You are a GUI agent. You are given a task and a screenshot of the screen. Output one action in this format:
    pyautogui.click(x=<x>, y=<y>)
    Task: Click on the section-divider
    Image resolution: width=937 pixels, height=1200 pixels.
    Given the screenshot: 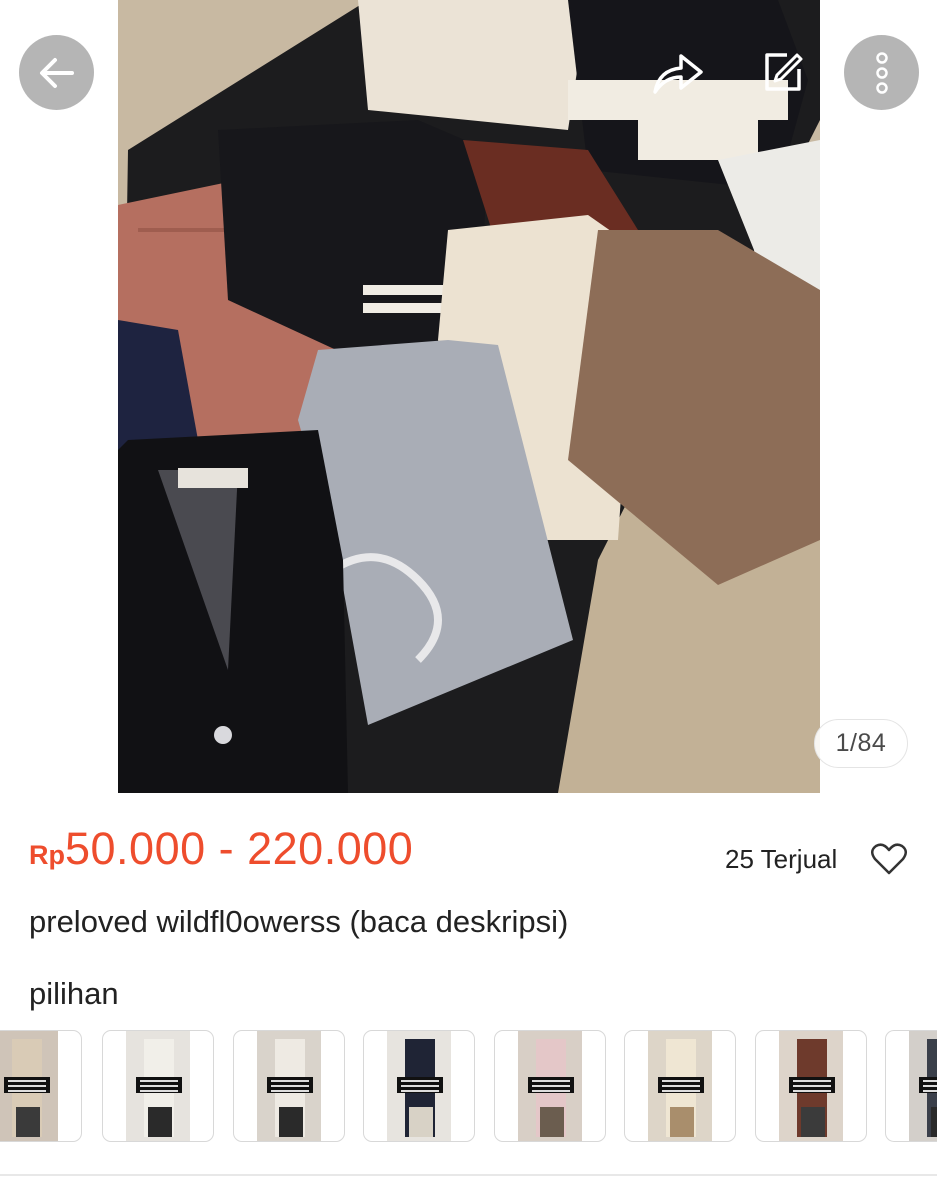 What is the action you would take?
    pyautogui.click(x=468, y=1175)
    